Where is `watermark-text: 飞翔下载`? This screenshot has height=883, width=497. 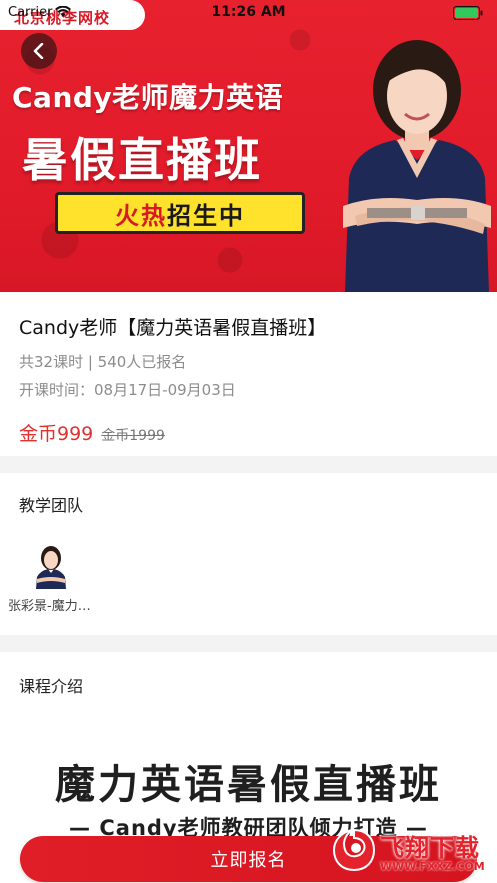 watermark-text: 飞翔下载 is located at coordinates (430, 848).